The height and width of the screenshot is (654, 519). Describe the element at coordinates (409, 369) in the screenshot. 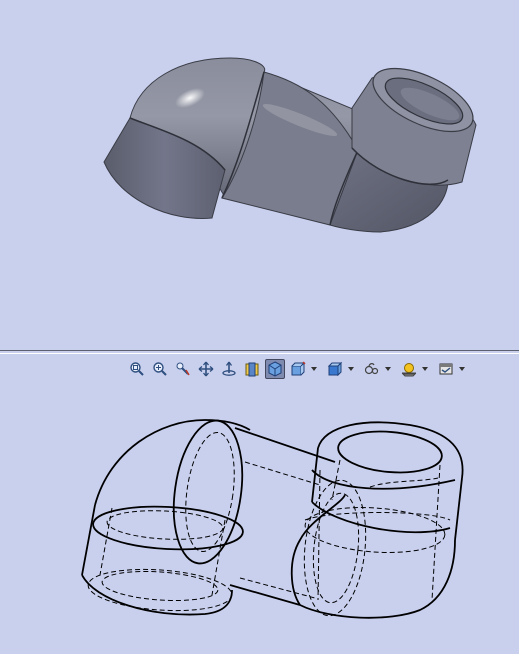

I see `apply-scene-icon` at that location.